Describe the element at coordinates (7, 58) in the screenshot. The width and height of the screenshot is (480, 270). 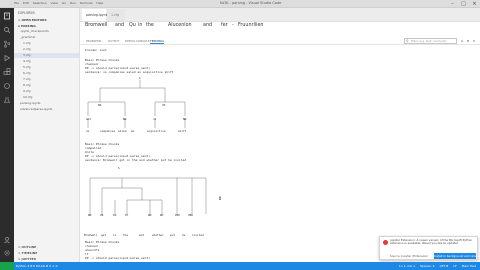
I see `run-icon` at that location.